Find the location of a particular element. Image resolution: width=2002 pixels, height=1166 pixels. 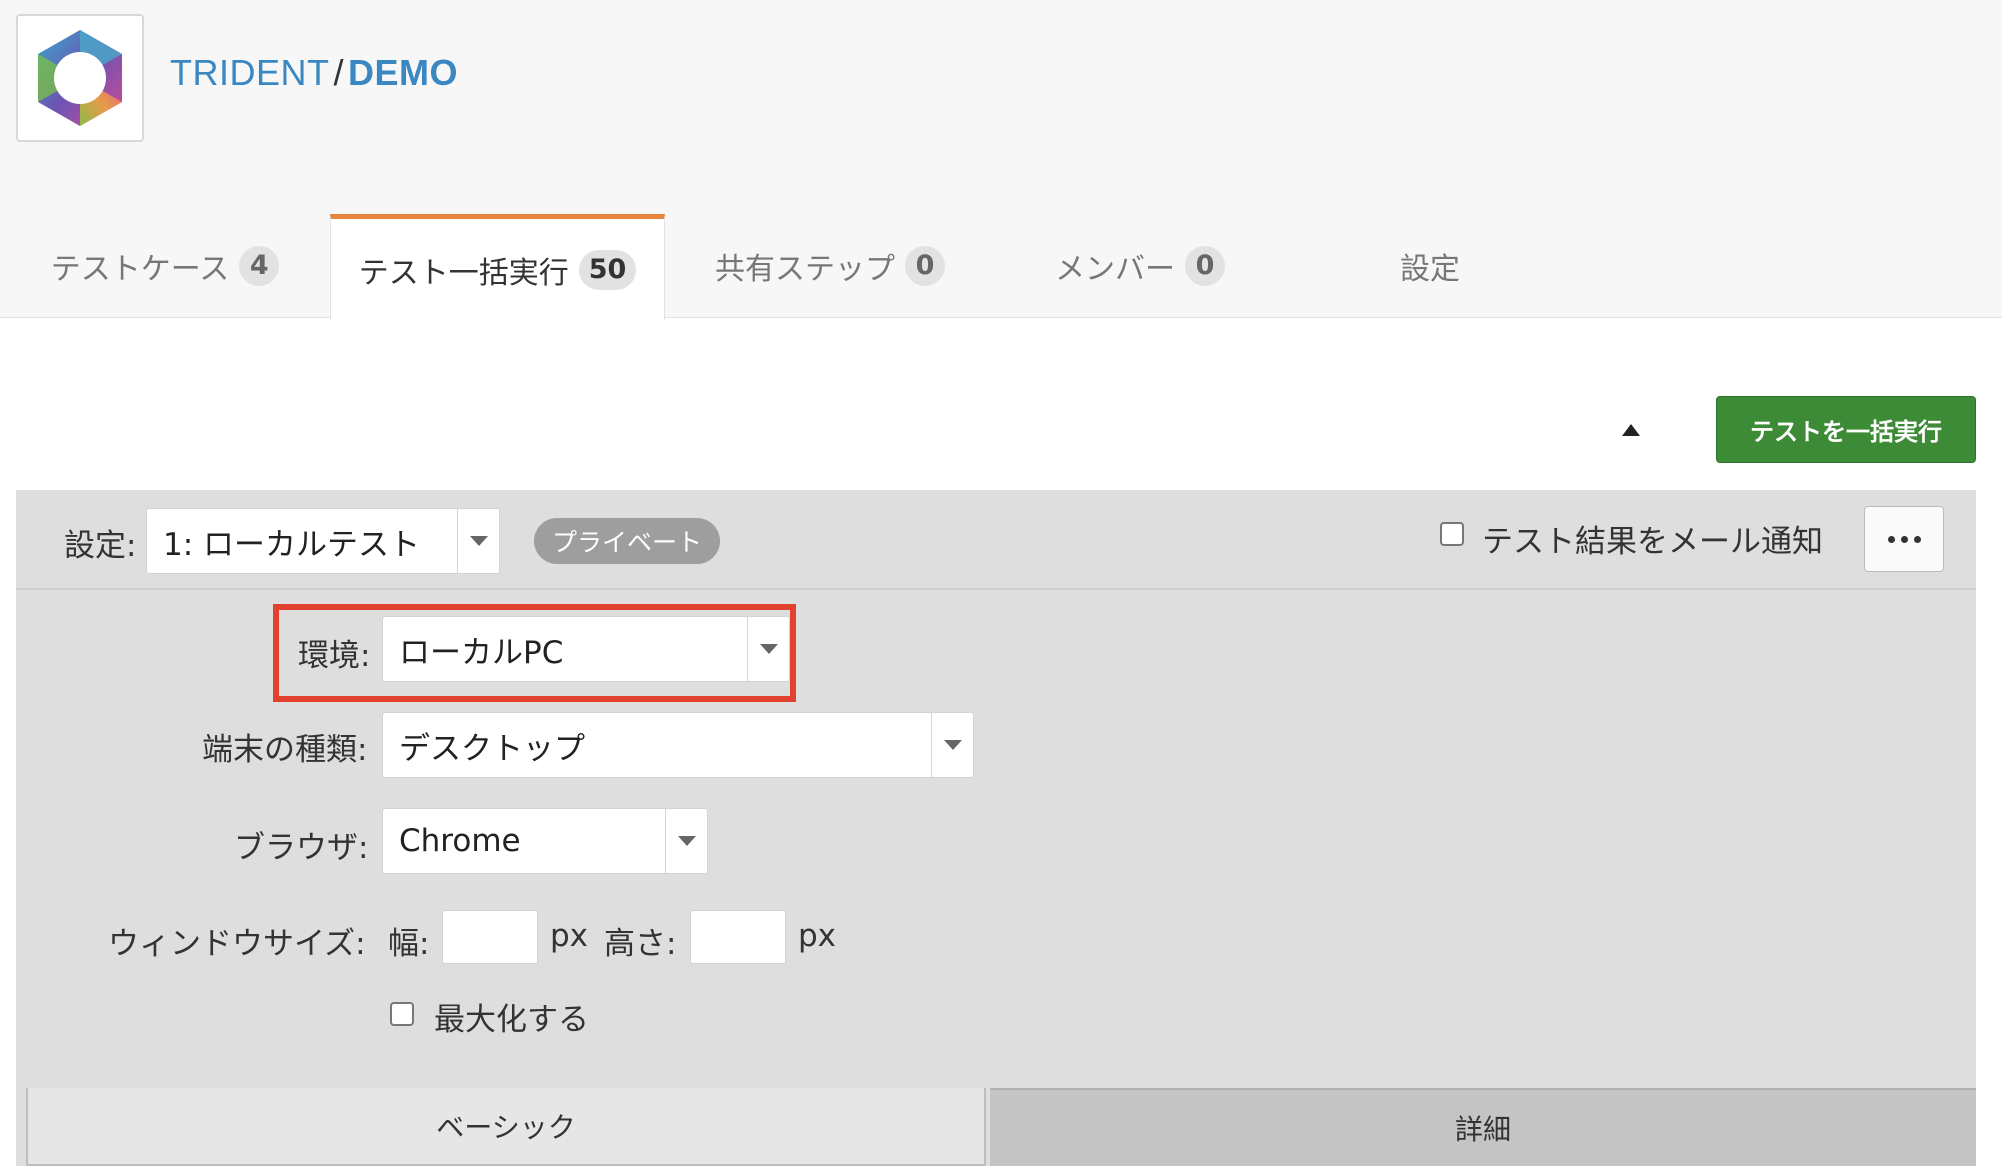

tab-settings: 設定 is located at coordinates (1430, 266).